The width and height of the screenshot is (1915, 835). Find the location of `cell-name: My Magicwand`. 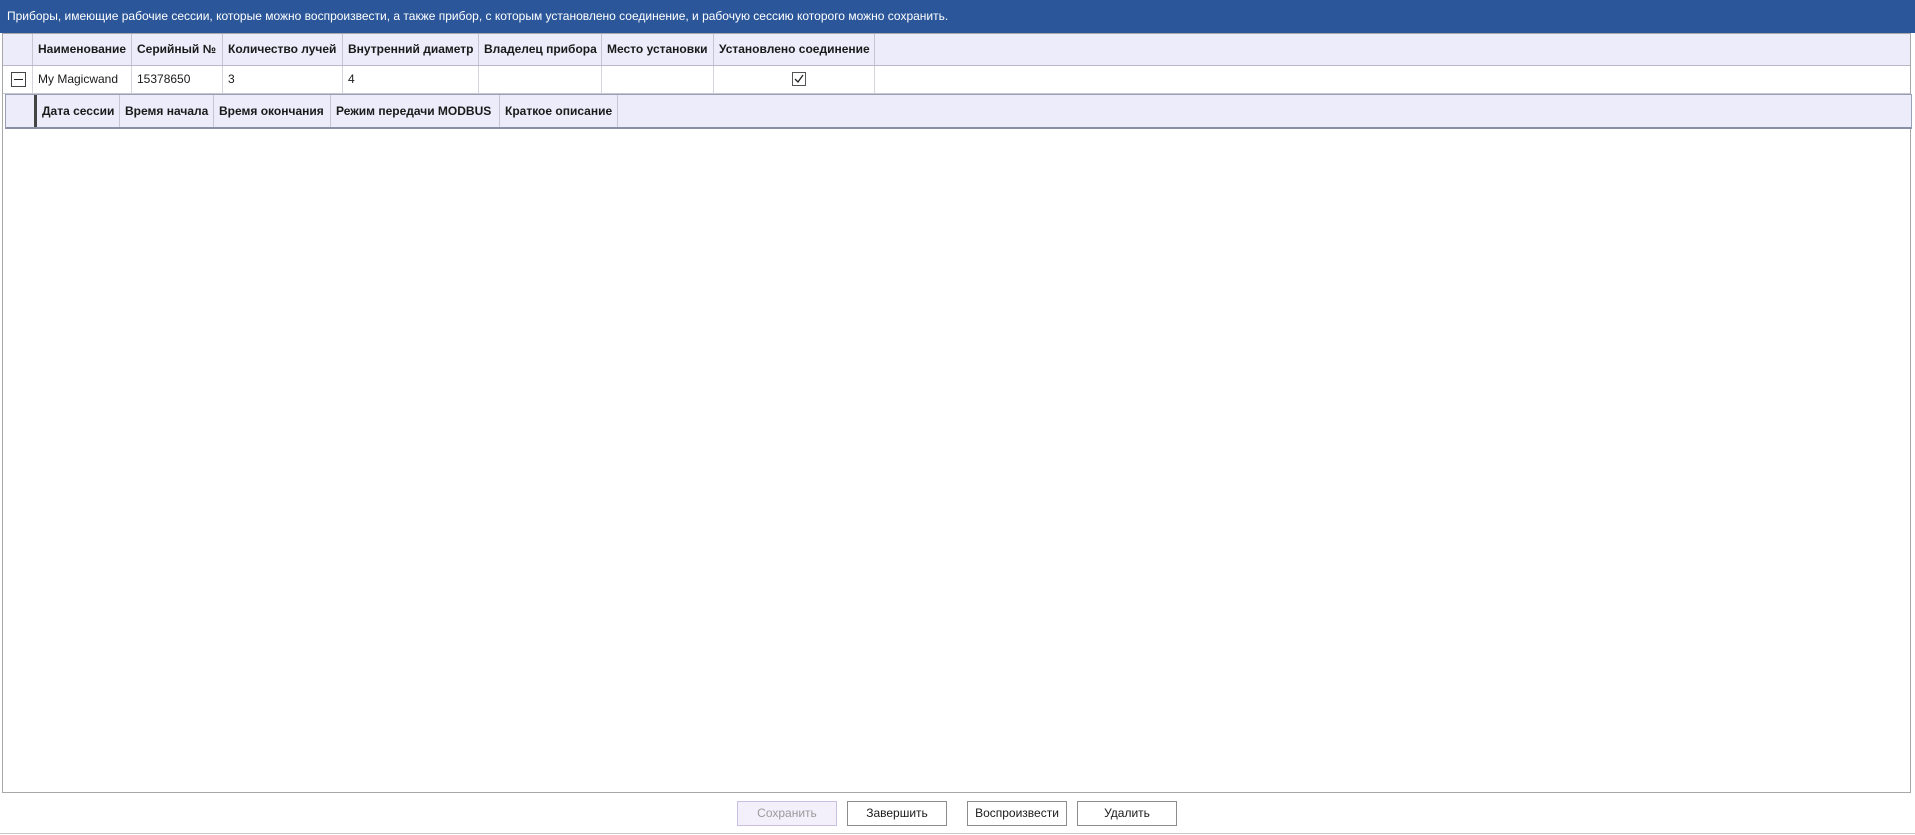

cell-name: My Magicwand is located at coordinates (82, 79).